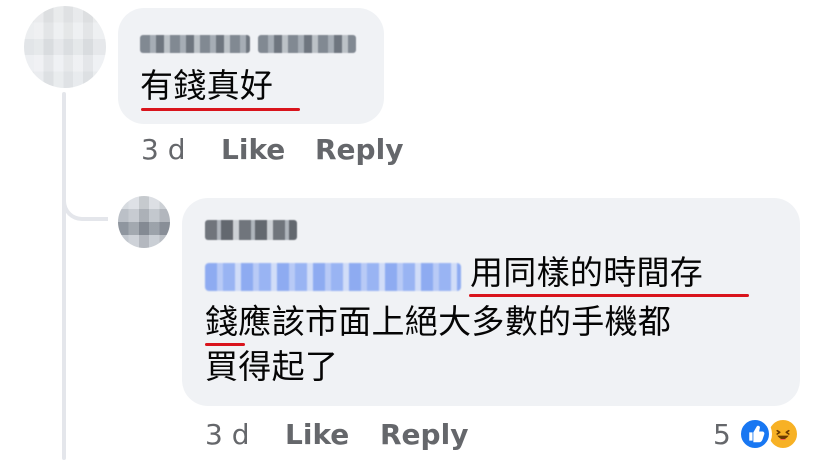 This screenshot has height=460, width=828. Describe the element at coordinates (85, 198) in the screenshot. I see `reply-connector-line` at that location.